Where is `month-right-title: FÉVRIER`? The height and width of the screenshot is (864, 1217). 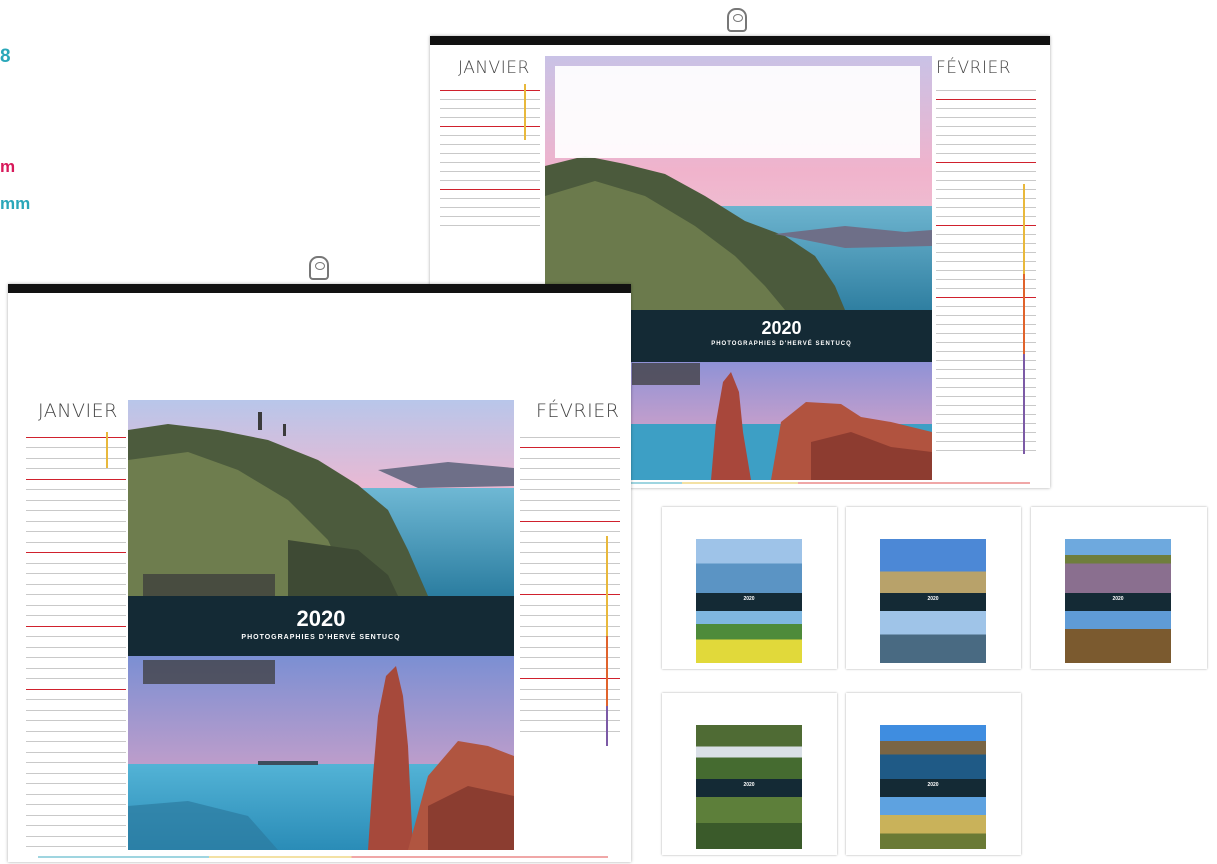 month-right-title: FÉVRIER is located at coordinates (974, 68).